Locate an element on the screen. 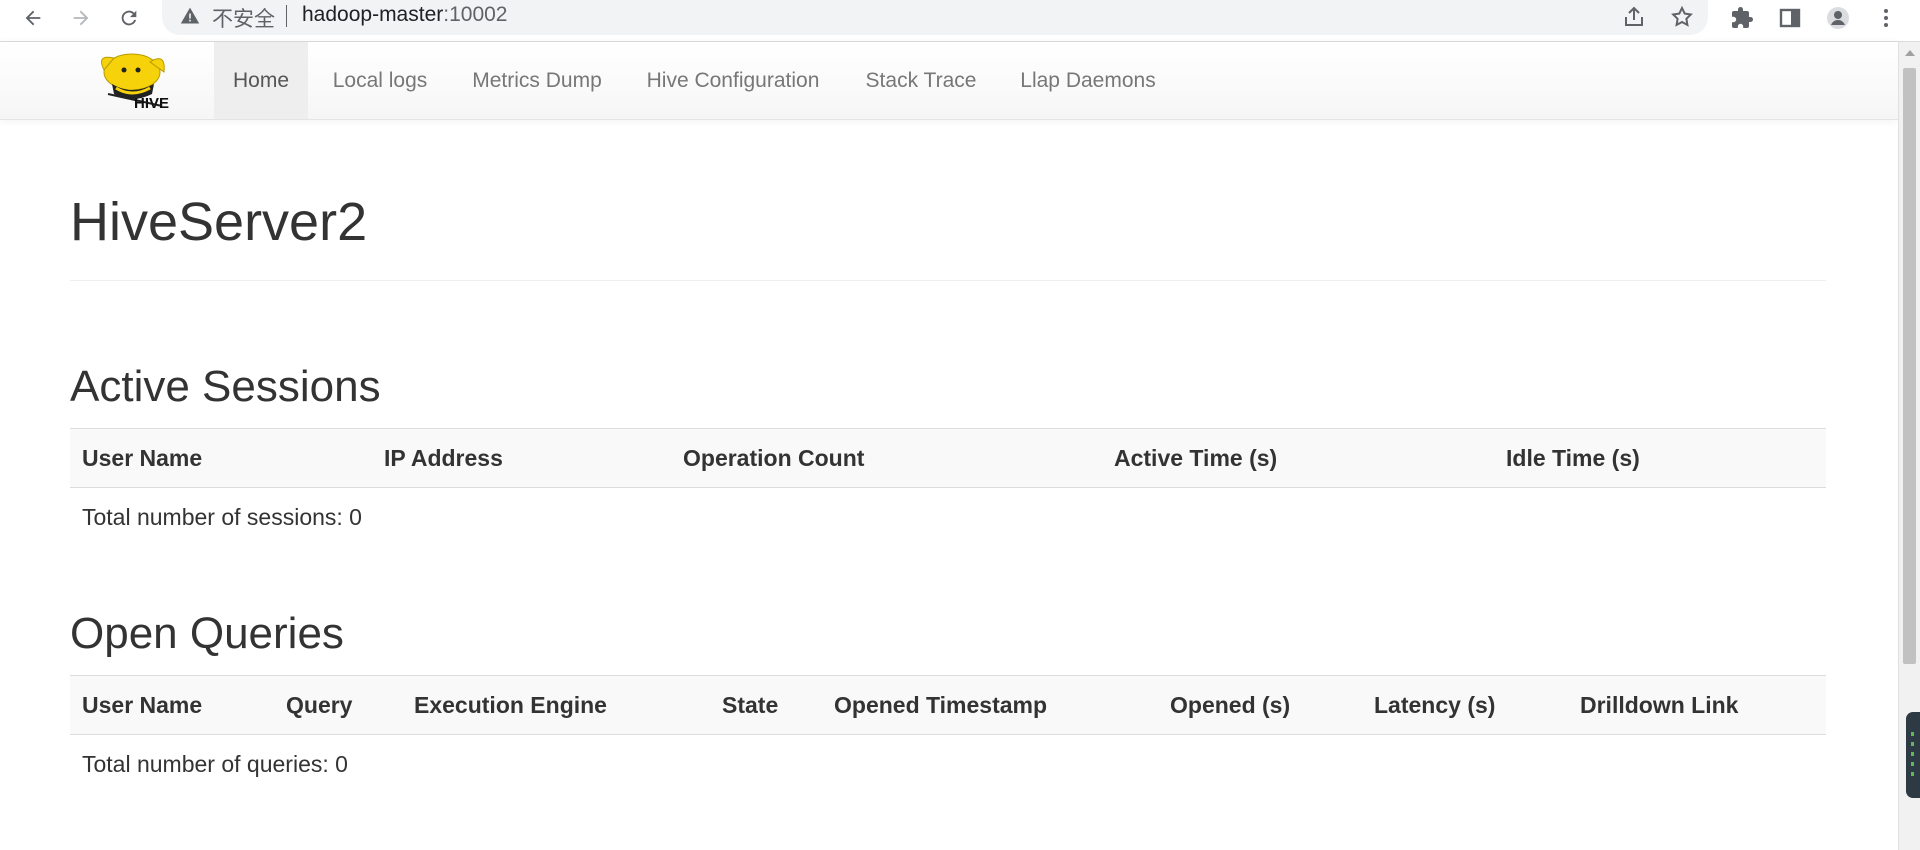 The image size is (1920, 850). browser-toolbar: 不安全 hadoop-master:10002 is located at coordinates (960, 21).